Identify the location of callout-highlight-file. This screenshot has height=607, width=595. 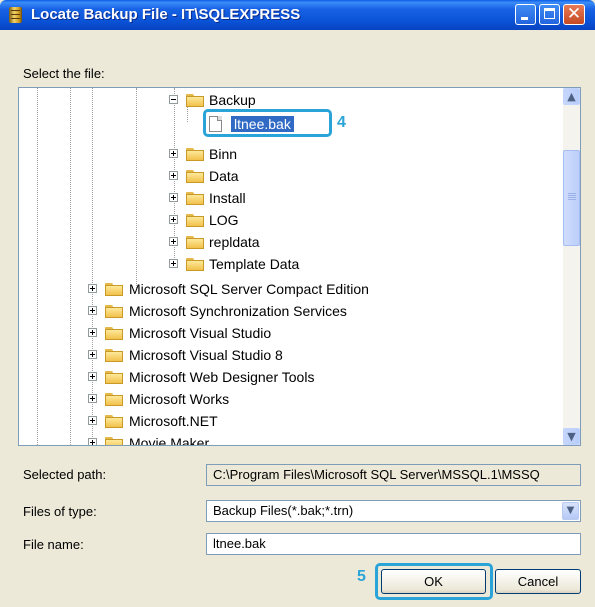
(267, 123).